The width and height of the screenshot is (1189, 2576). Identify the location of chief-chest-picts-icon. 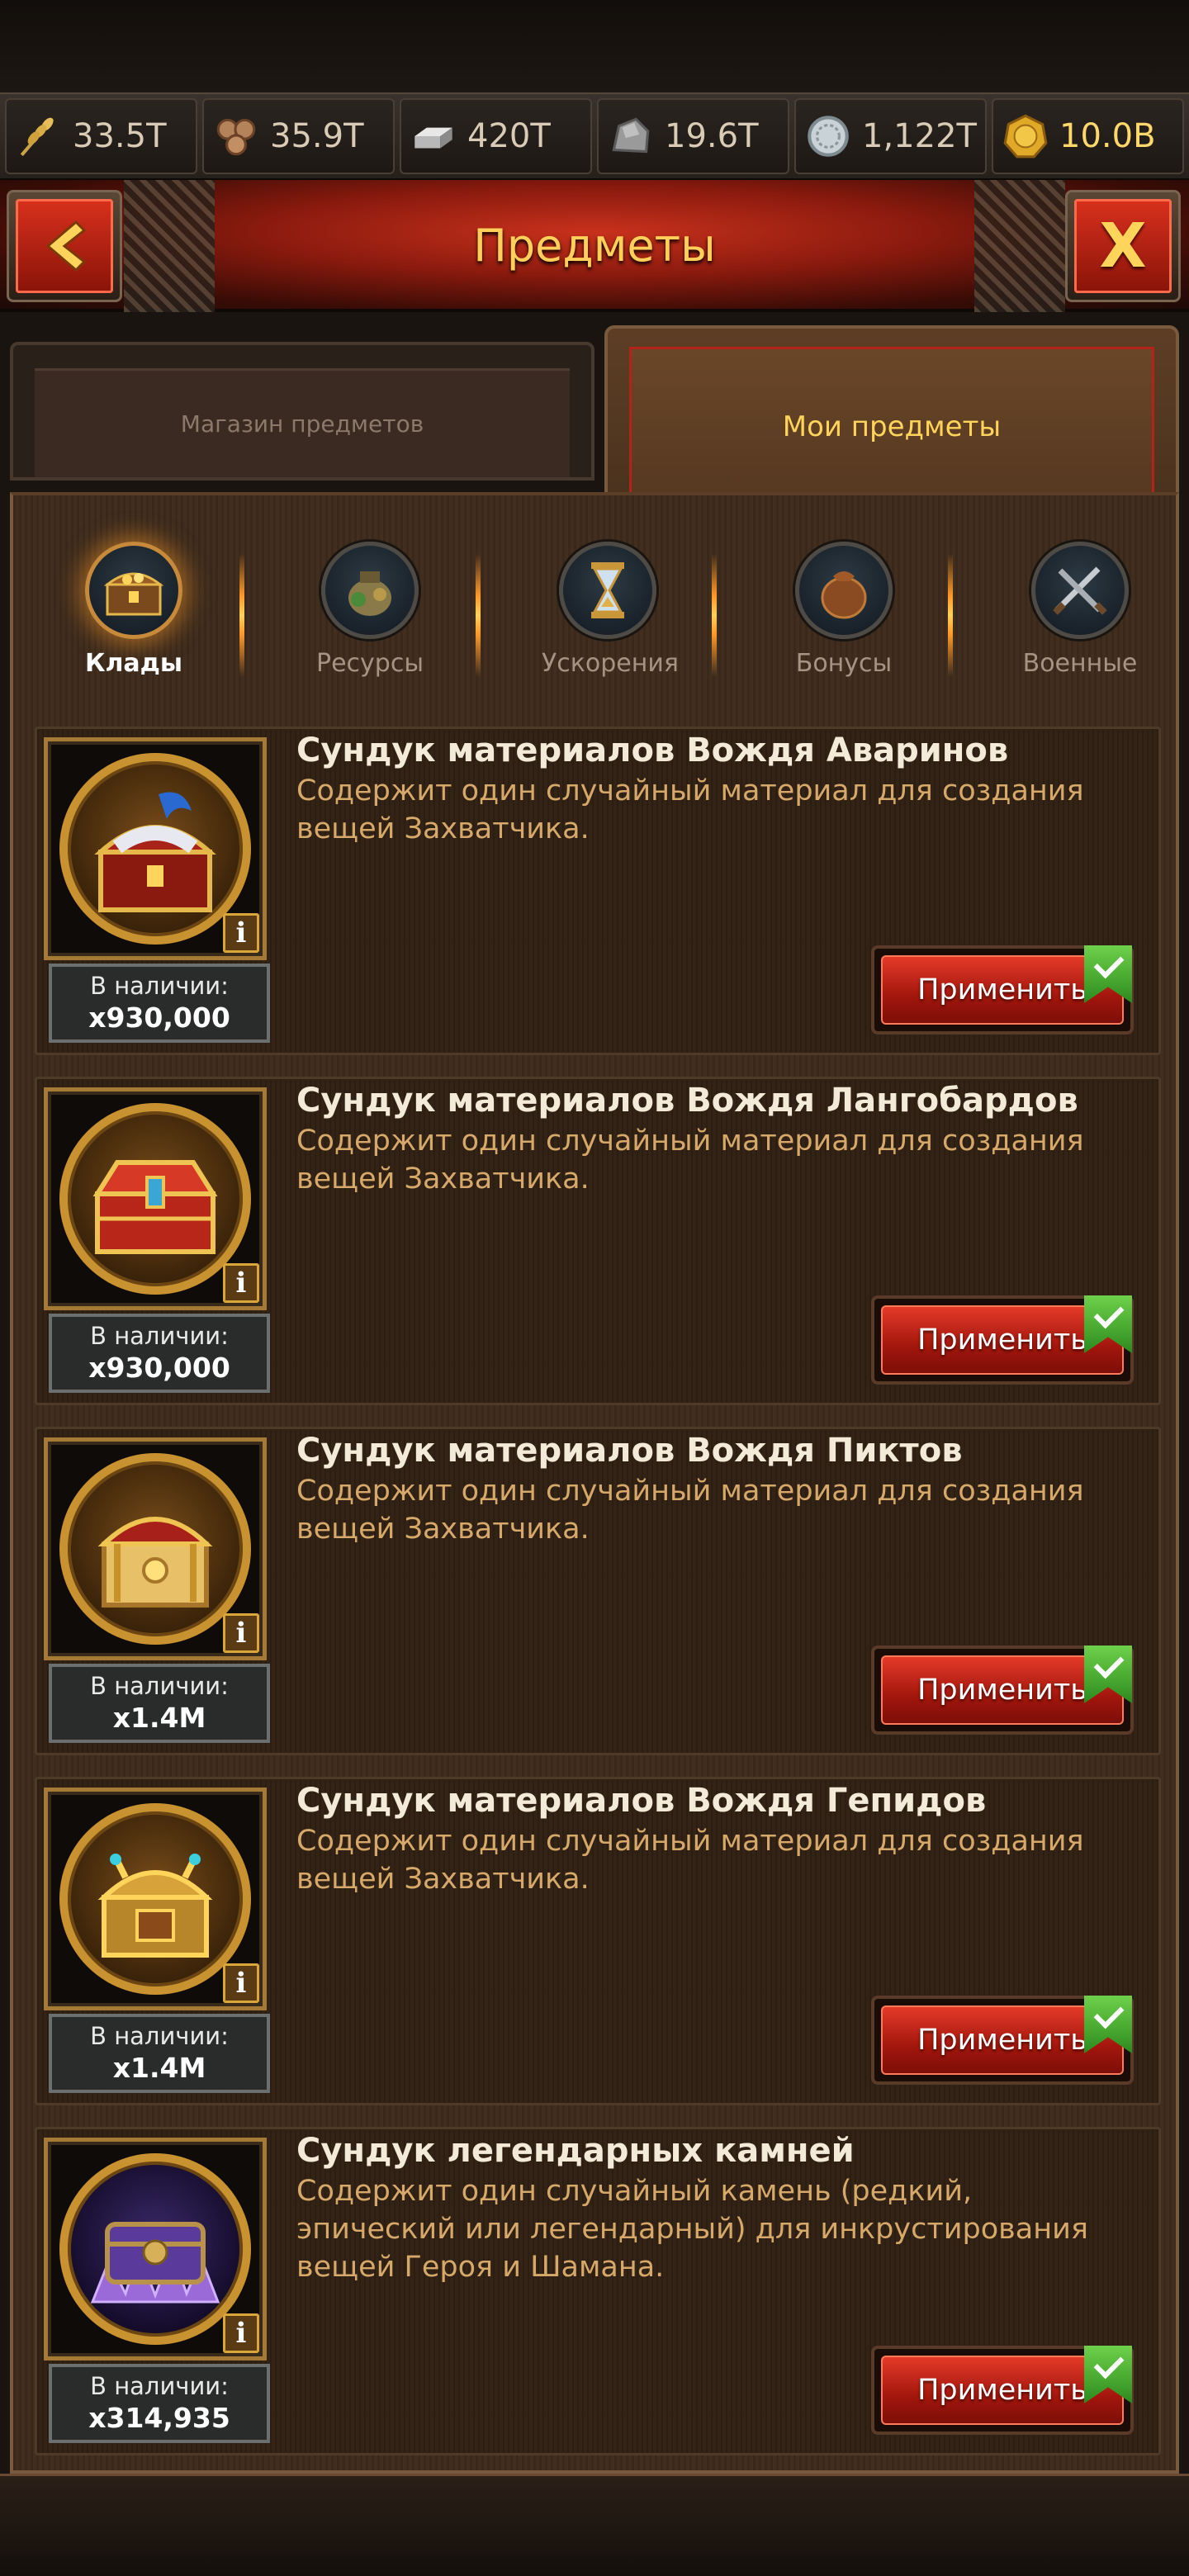
(155, 1562).